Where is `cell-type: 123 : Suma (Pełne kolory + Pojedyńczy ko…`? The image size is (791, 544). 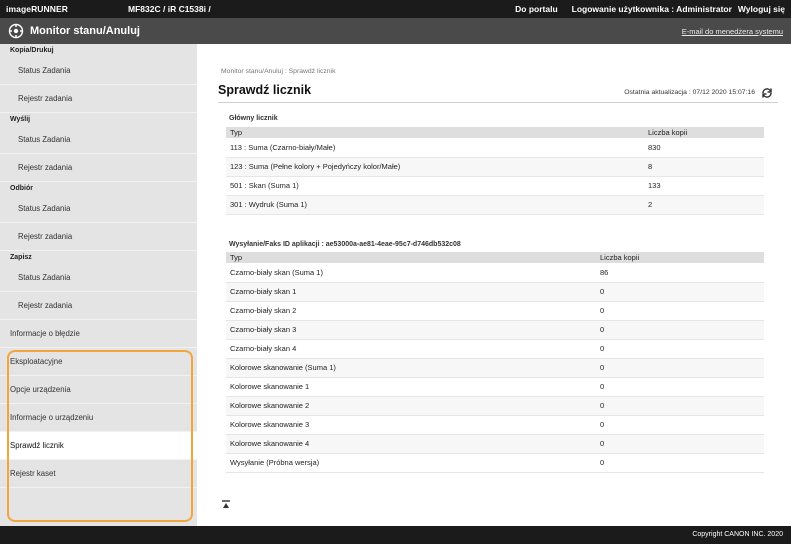
cell-type: 123 : Suma (Pełne kolory + Pojedyńczy ko… is located at coordinates (315, 166).